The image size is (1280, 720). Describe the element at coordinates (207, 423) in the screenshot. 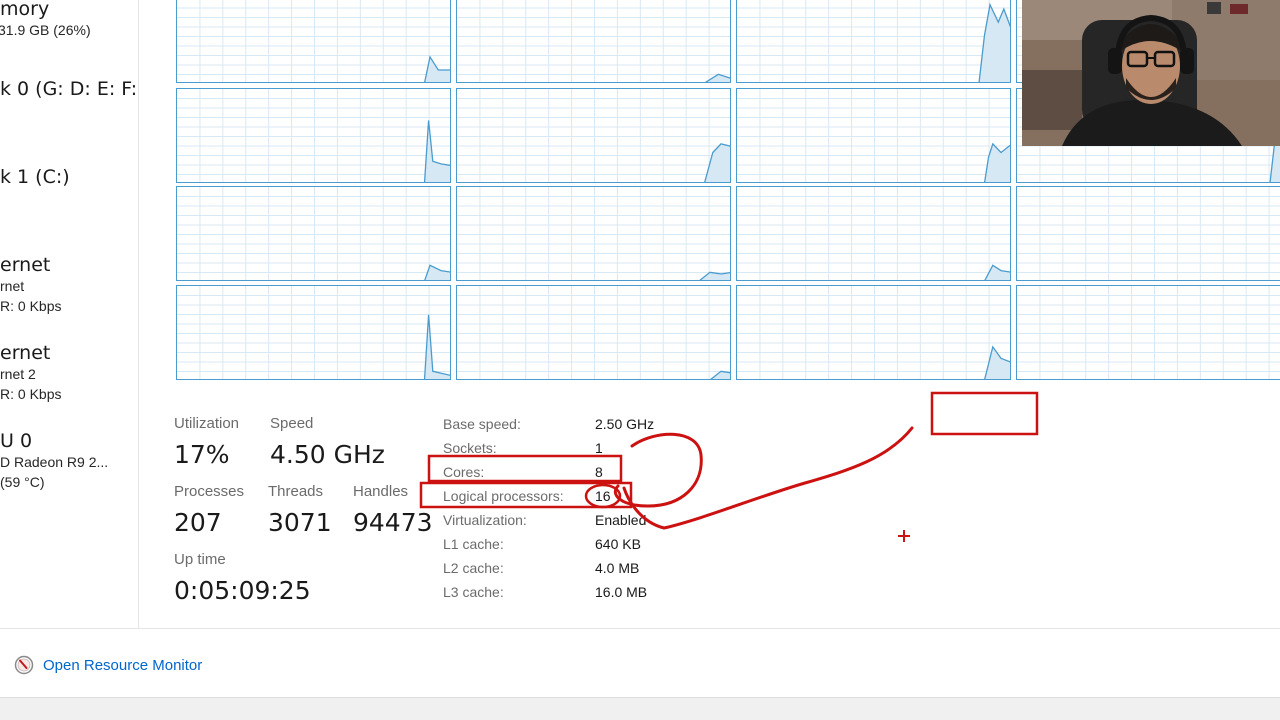

I see `utilization-label: Utilization` at that location.